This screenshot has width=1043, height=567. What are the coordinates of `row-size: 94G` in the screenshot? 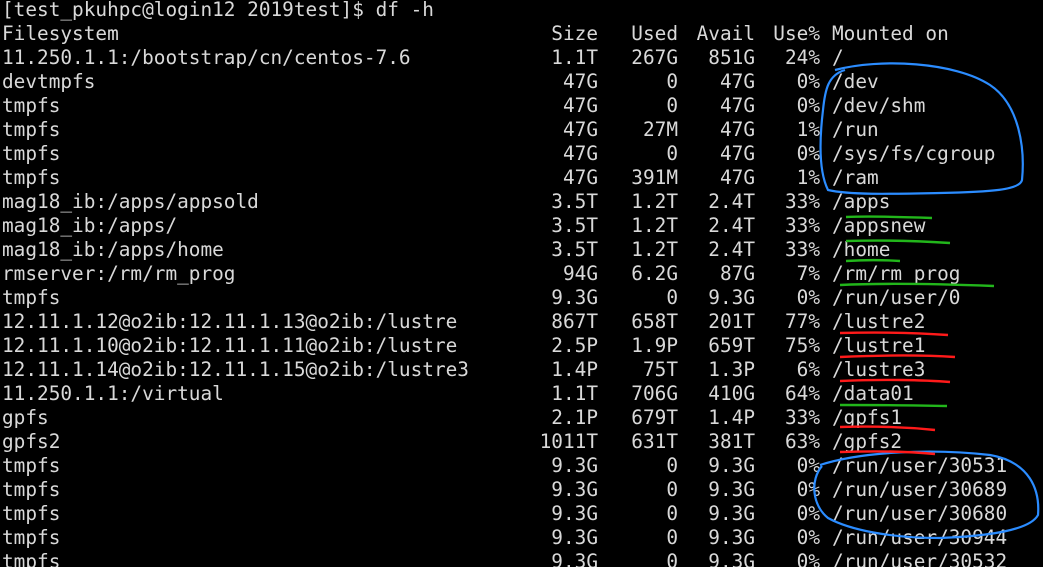 It's located at (580, 273).